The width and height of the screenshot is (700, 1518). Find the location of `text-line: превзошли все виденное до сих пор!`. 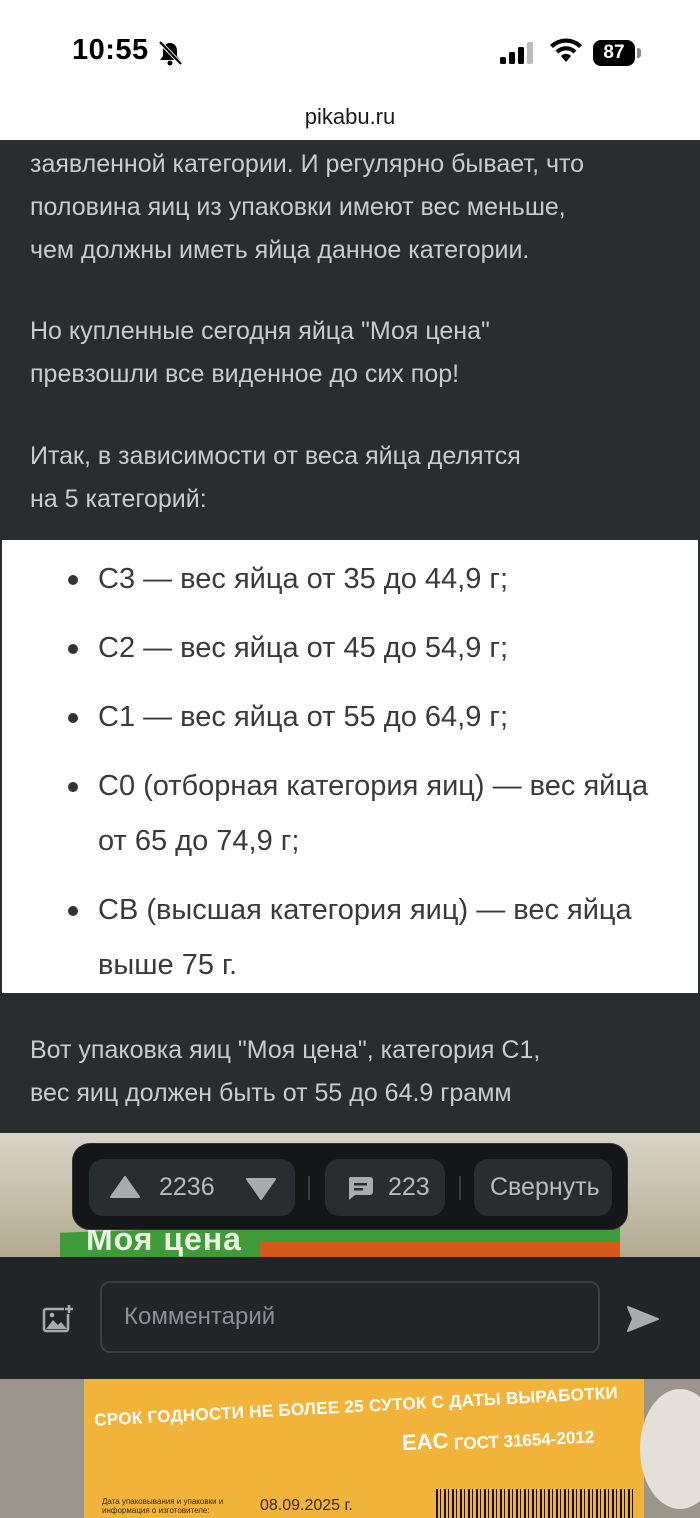

text-line: превзошли все виденное до сих пор! is located at coordinates (245, 374).